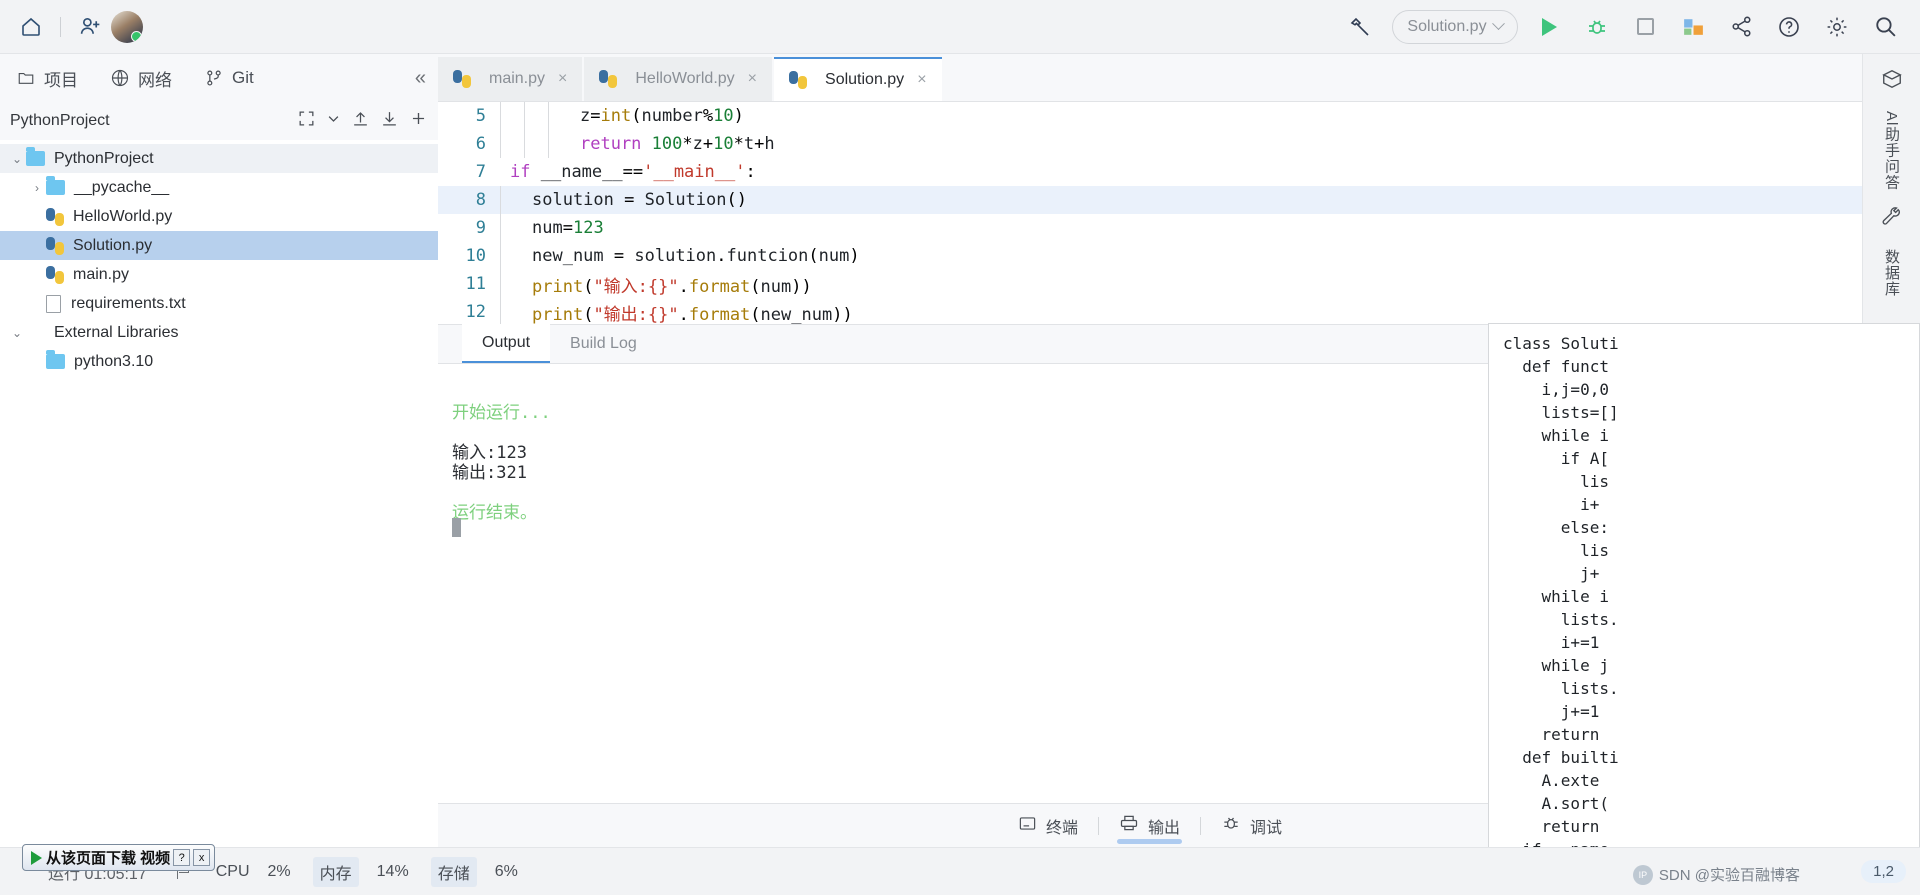  I want to click on sidebar-tab-git: Git, so click(229, 78).